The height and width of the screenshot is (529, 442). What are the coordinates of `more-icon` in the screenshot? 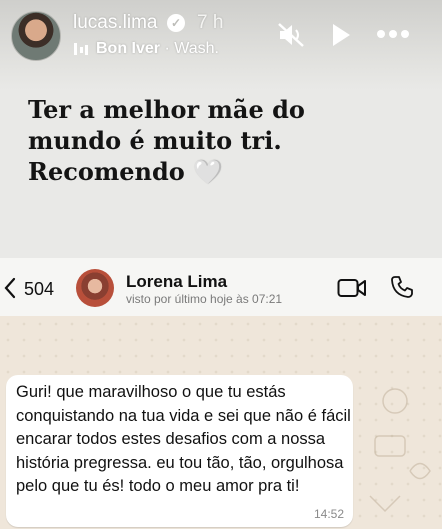 It's located at (393, 34).